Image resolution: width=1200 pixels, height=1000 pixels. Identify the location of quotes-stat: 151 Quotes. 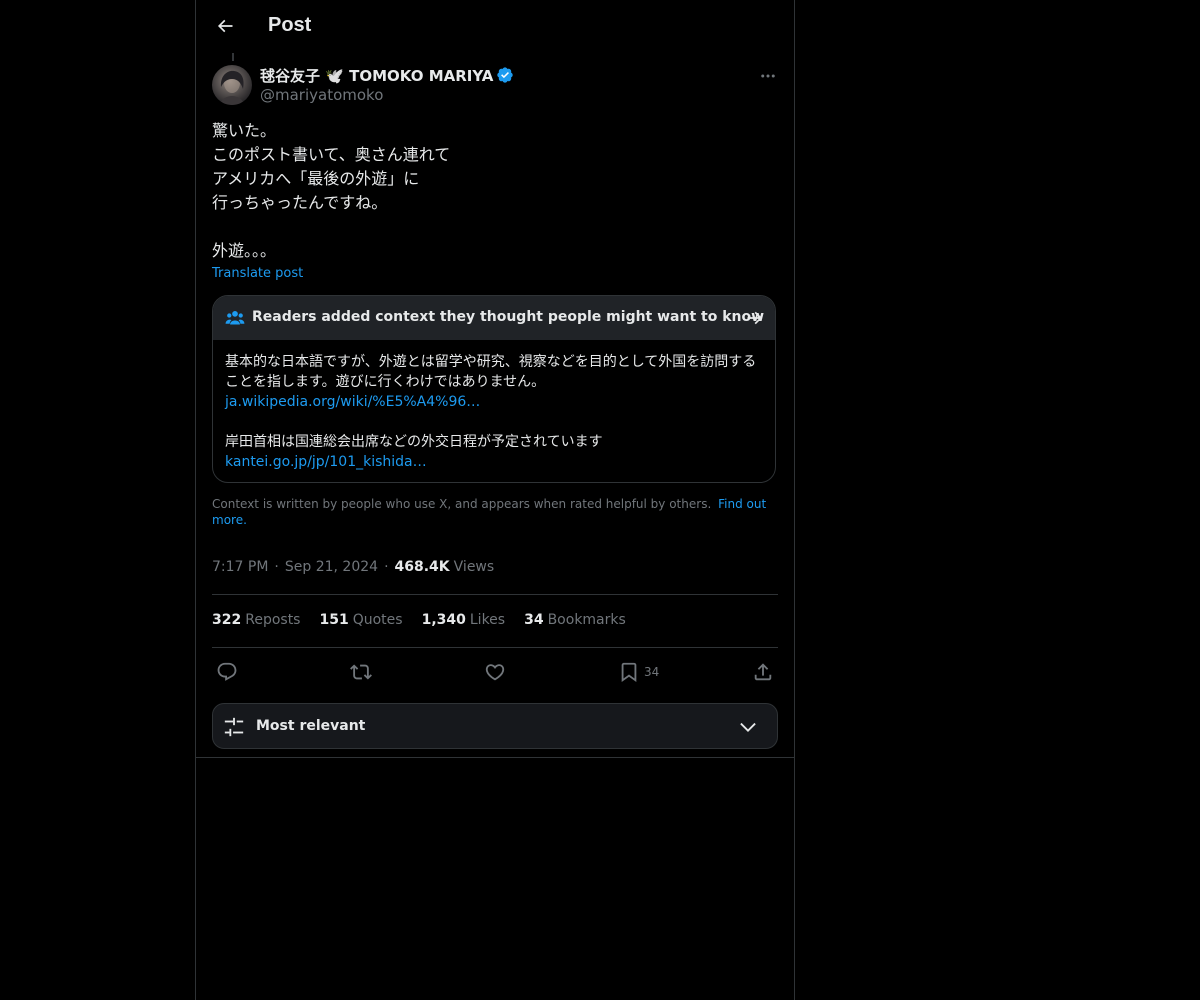
(360, 620).